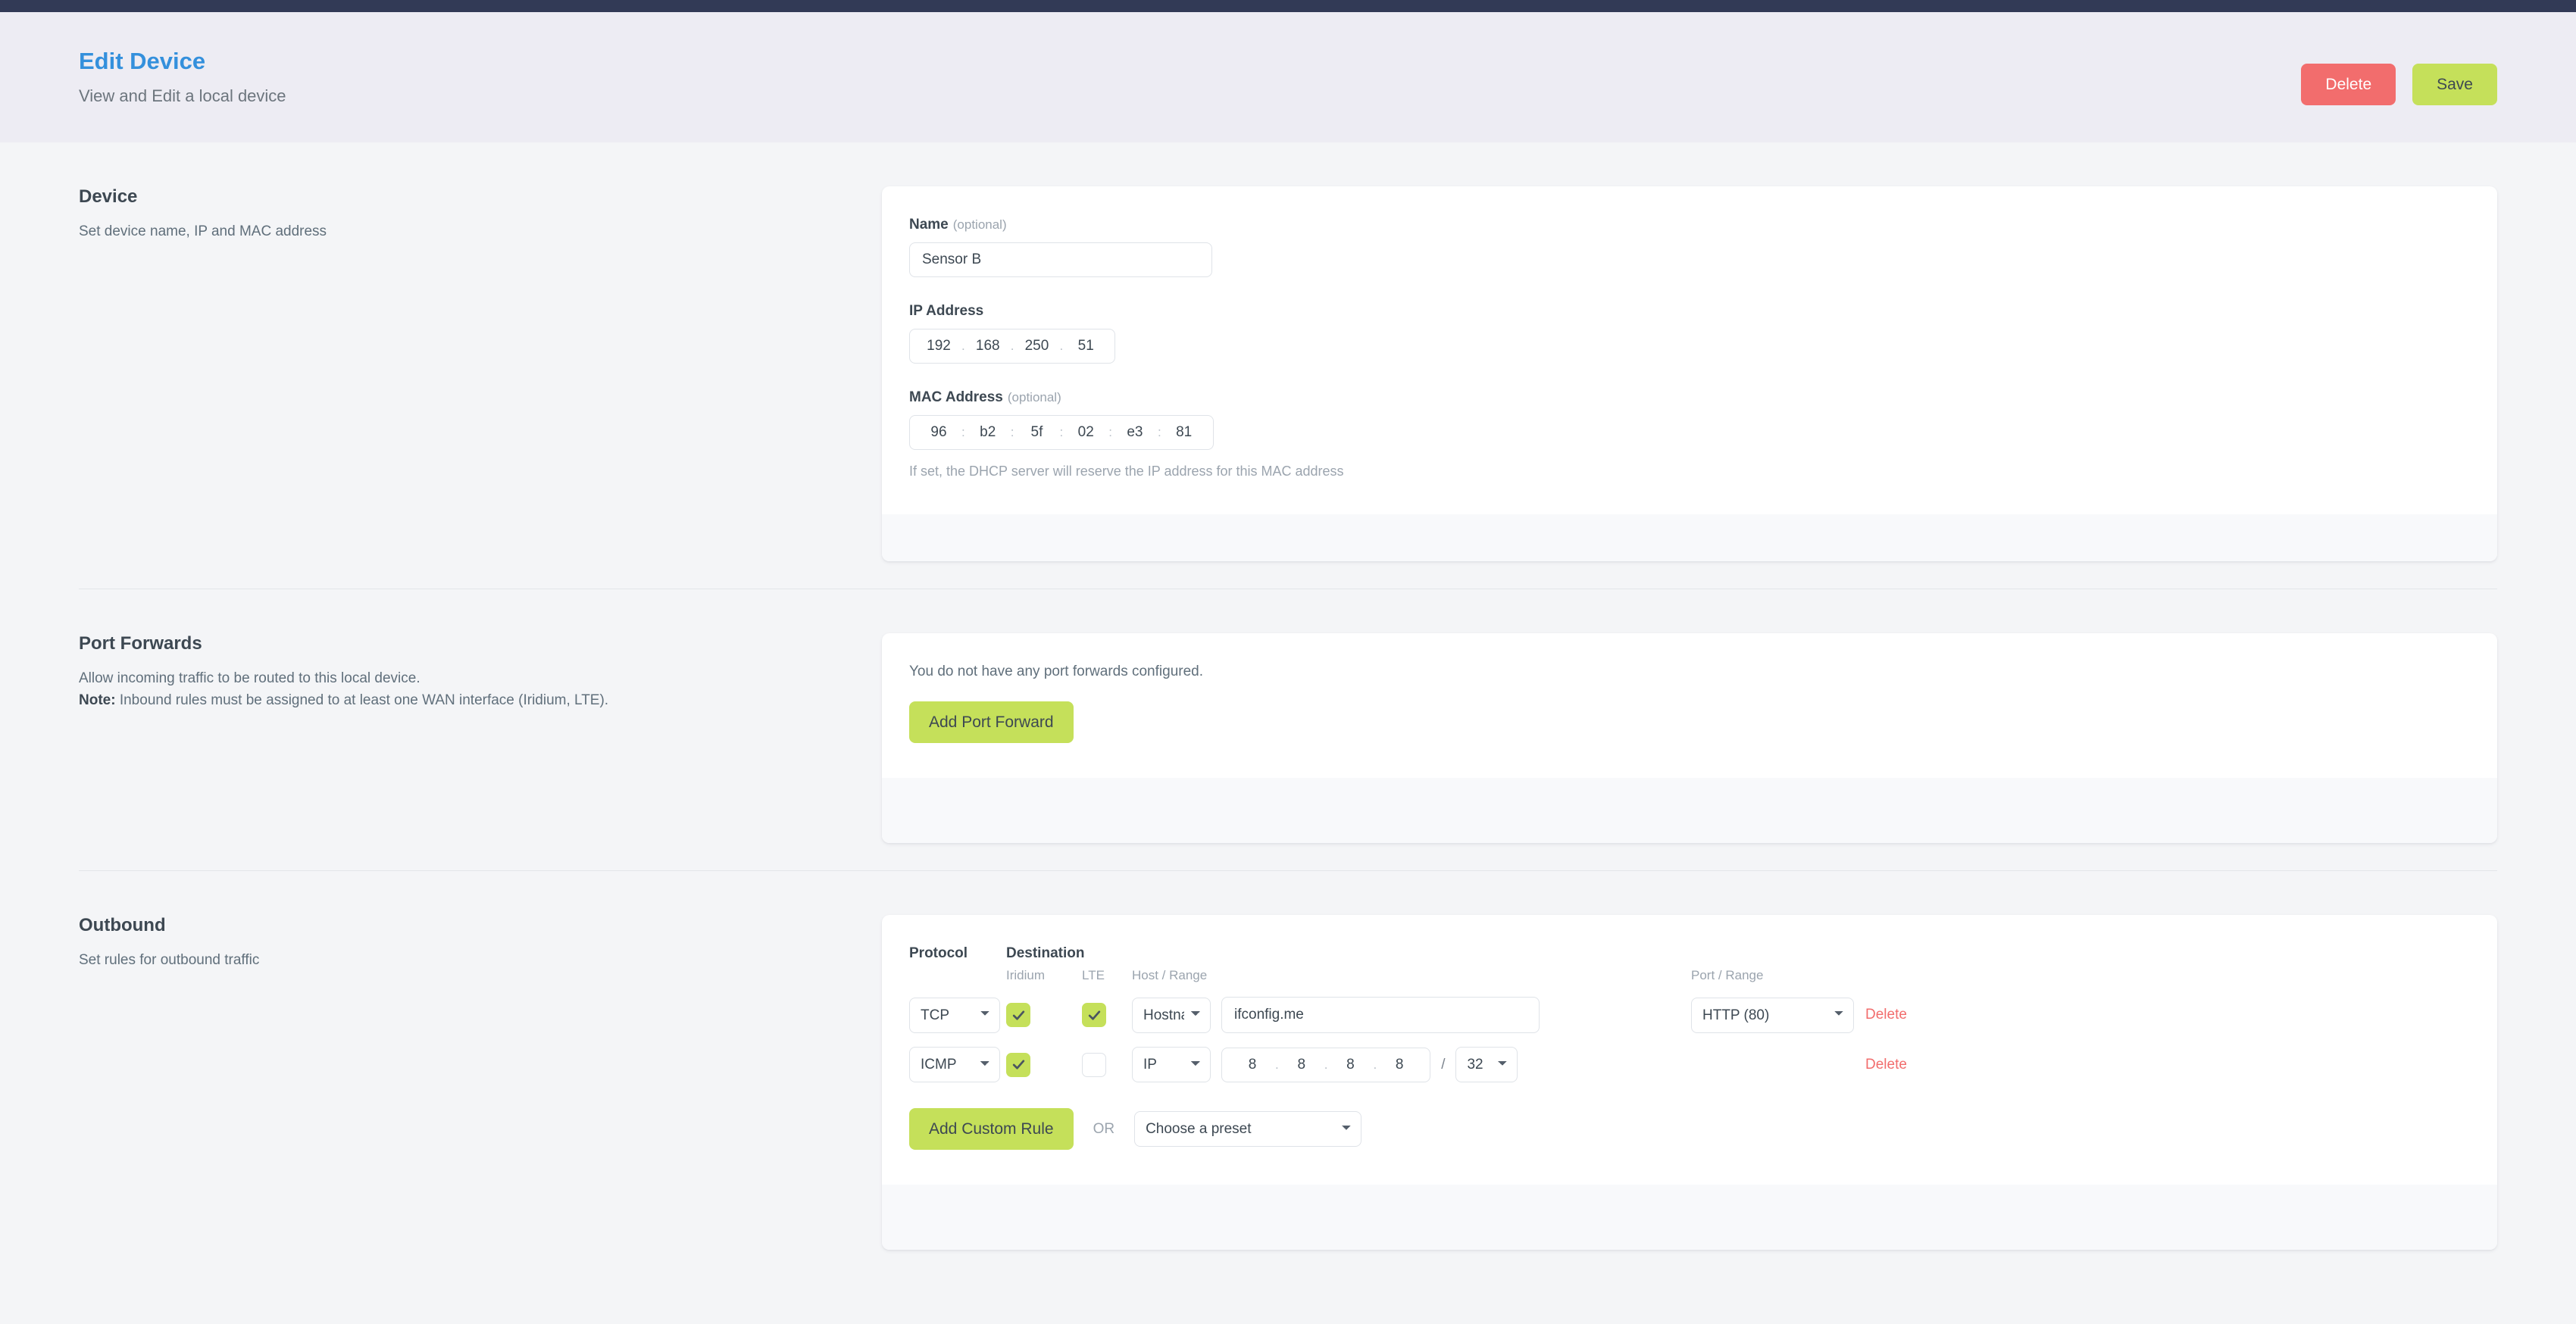  Describe the element at coordinates (1910, 1015) in the screenshot. I see `rule1-delete-cell: Delete` at that location.